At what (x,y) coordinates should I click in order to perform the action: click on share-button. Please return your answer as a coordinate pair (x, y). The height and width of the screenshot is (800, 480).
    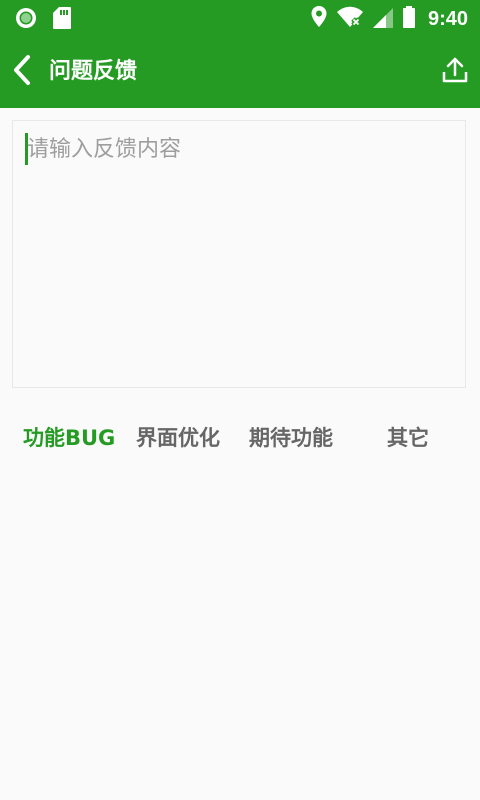
    Looking at the image, I should click on (455, 72).